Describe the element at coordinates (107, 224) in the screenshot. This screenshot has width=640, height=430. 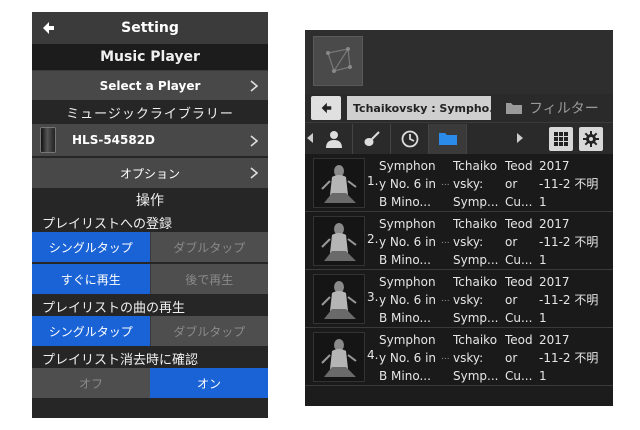
I see `playlist-register-label: プレイリストへの登録` at that location.